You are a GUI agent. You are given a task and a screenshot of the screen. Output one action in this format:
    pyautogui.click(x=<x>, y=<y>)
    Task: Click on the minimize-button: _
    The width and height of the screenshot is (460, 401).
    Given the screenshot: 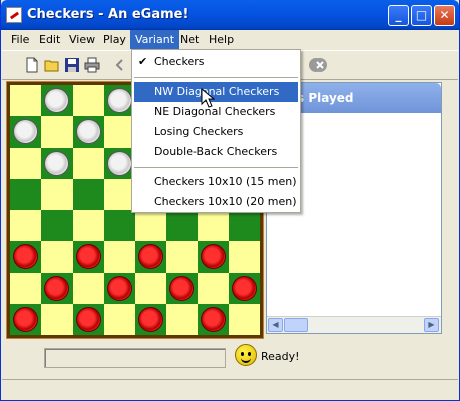 What is the action you would take?
    pyautogui.click(x=398, y=15)
    